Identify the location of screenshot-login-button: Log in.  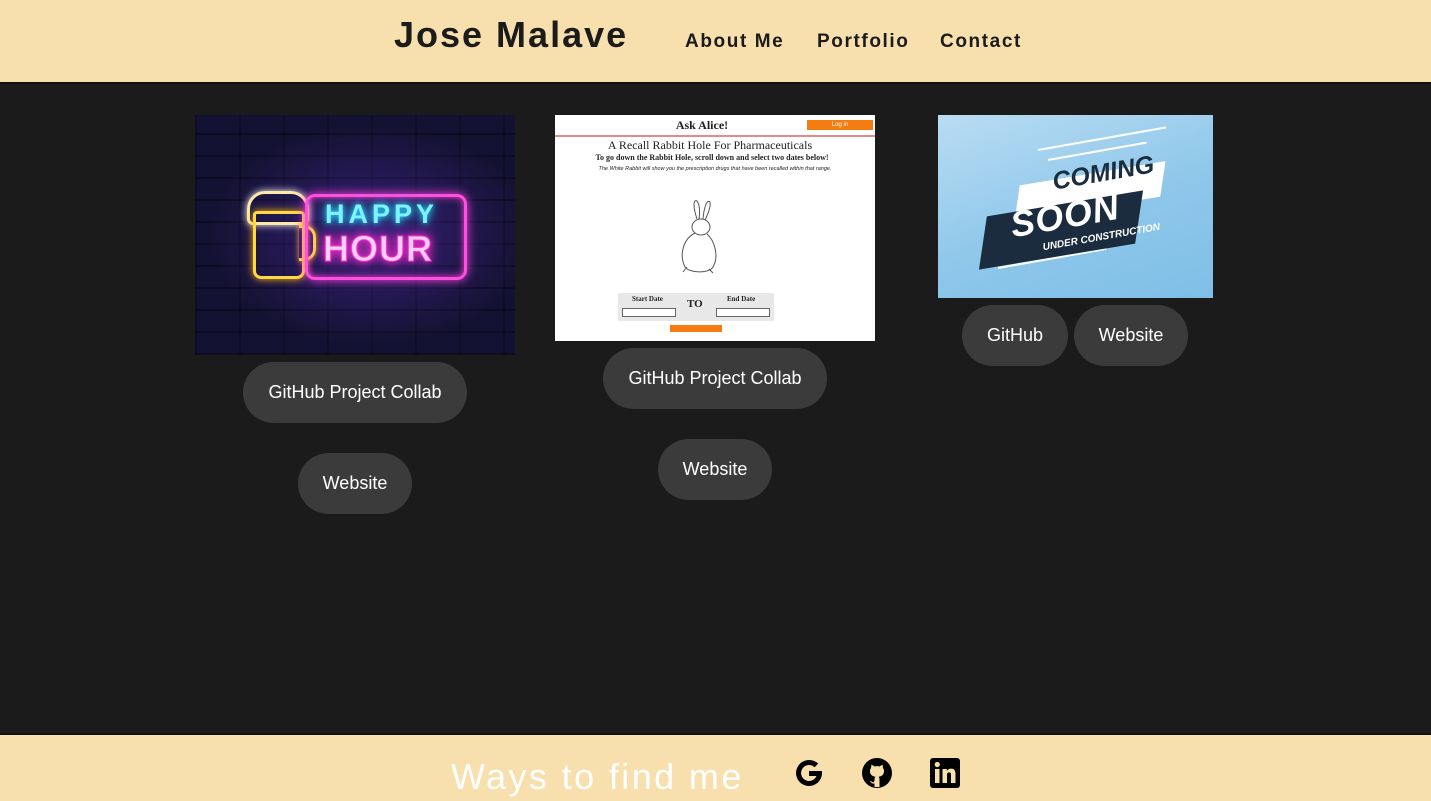
(840, 125).